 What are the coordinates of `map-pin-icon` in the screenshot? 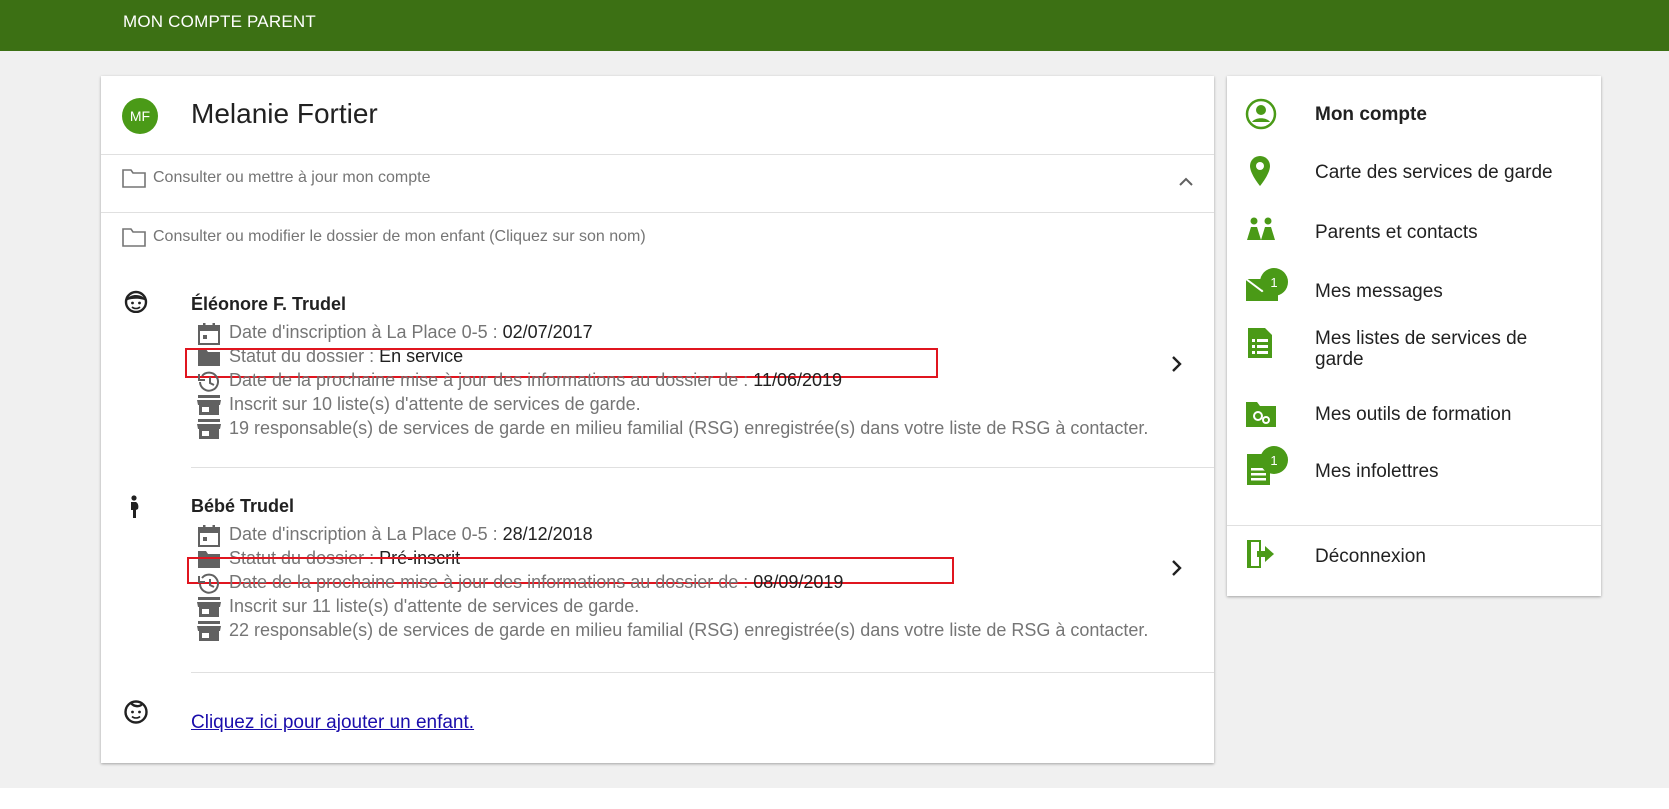 It's located at (1260, 171).